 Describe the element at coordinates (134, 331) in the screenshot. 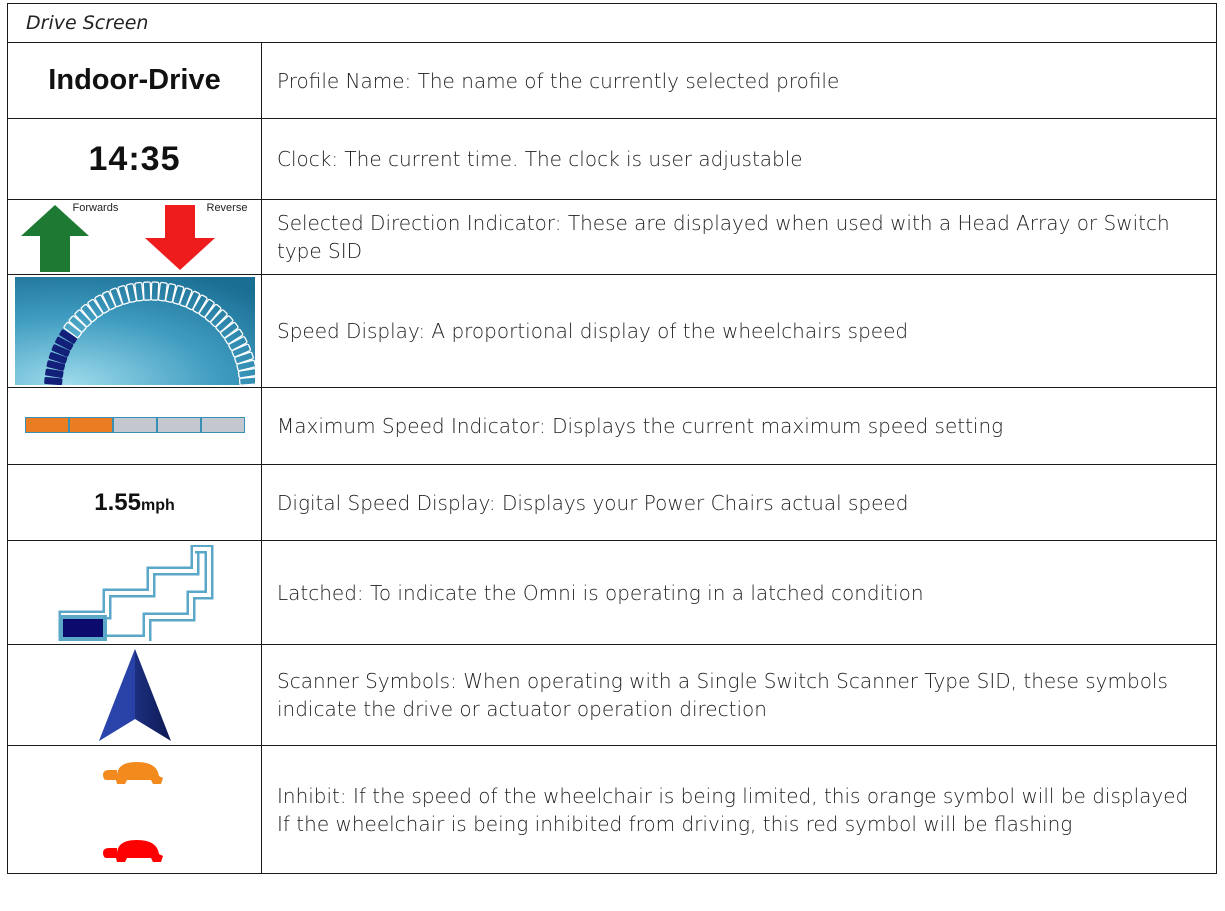

I see `speedometer-icon` at that location.